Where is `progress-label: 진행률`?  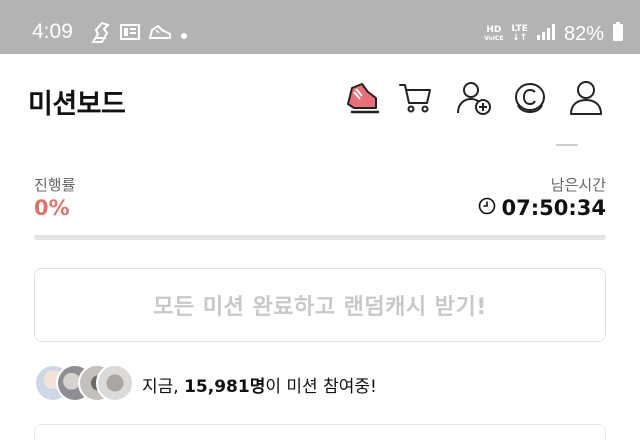
progress-label: 진행률 is located at coordinates (55, 185).